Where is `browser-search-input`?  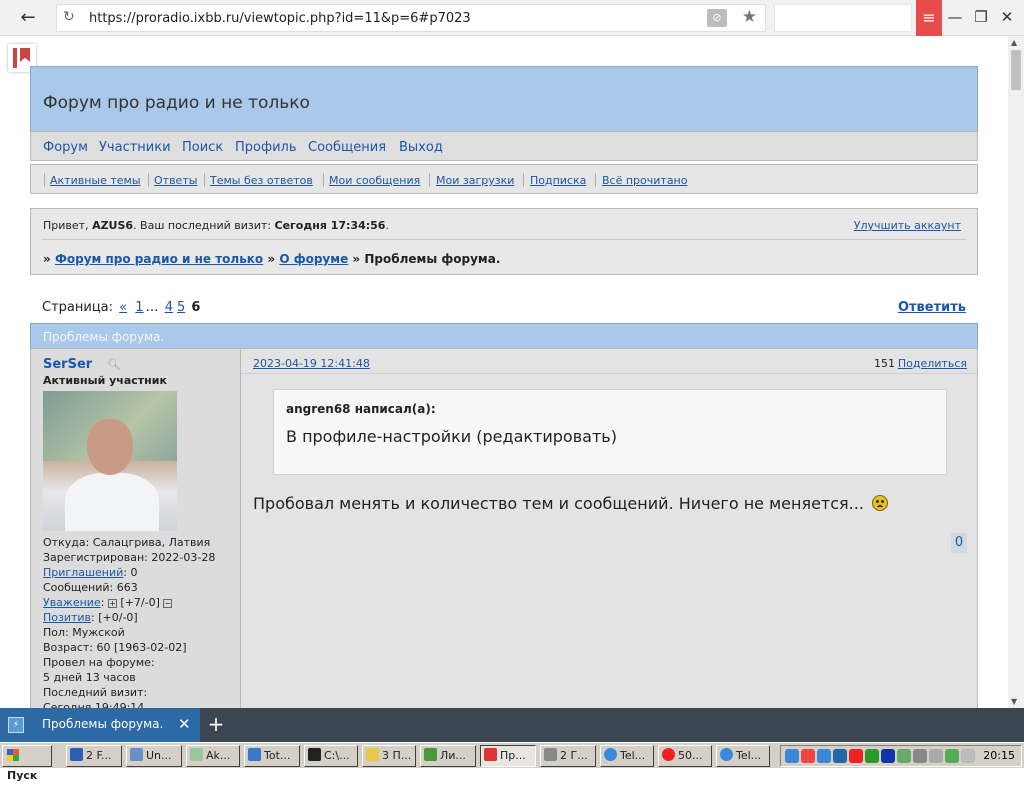
browser-search-input is located at coordinates (843, 18).